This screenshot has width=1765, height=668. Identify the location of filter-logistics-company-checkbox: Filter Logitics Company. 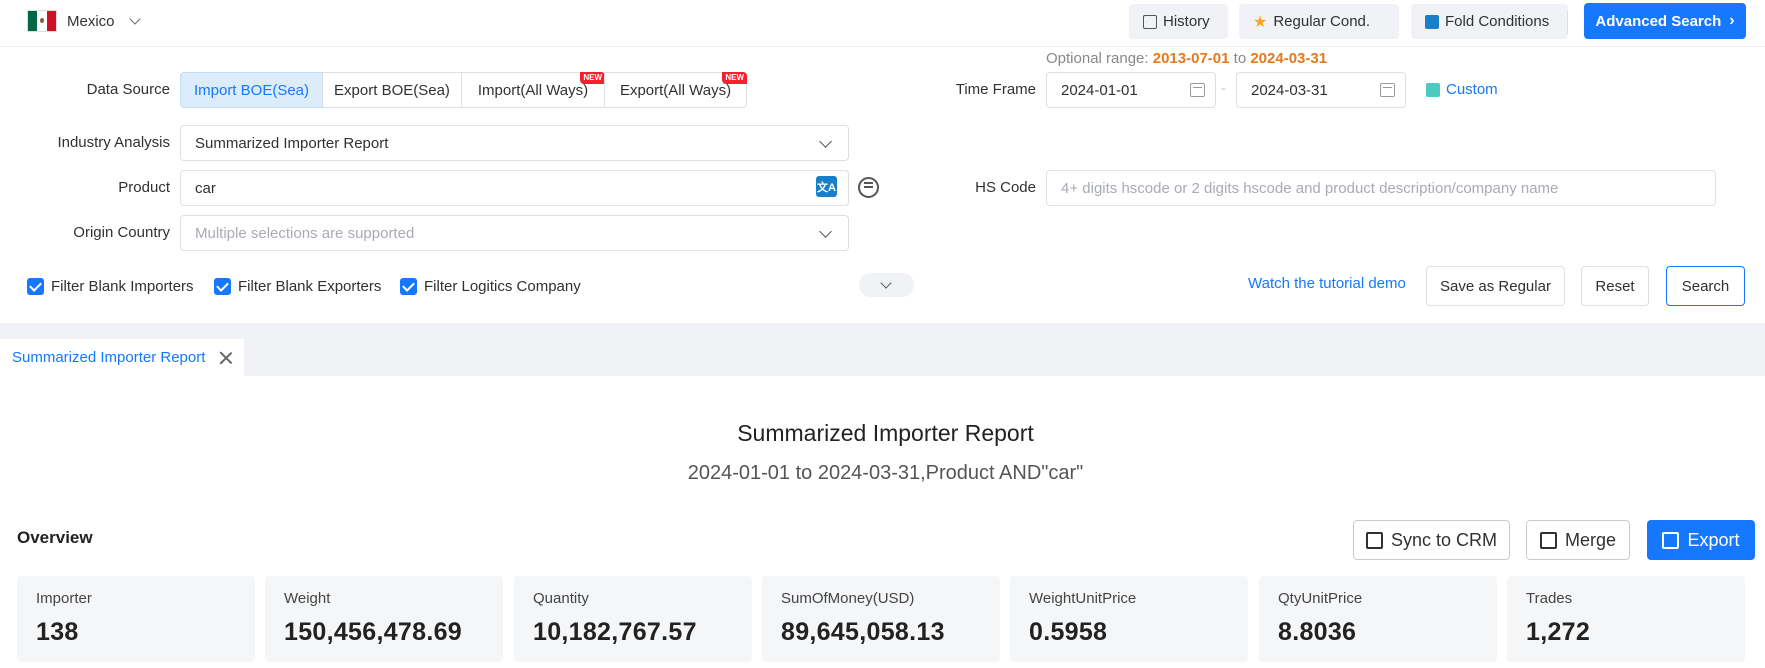
(490, 286).